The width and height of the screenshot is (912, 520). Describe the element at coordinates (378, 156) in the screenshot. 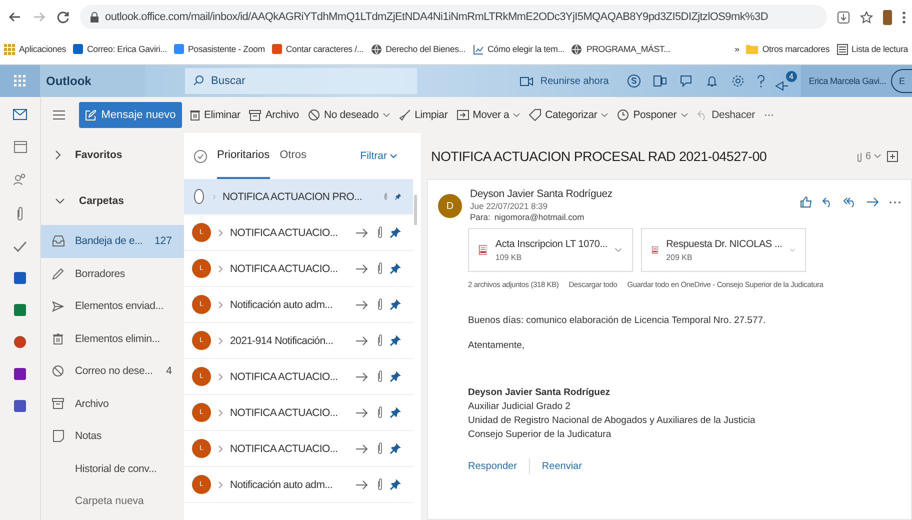

I see `filter-button: Filtrar` at that location.